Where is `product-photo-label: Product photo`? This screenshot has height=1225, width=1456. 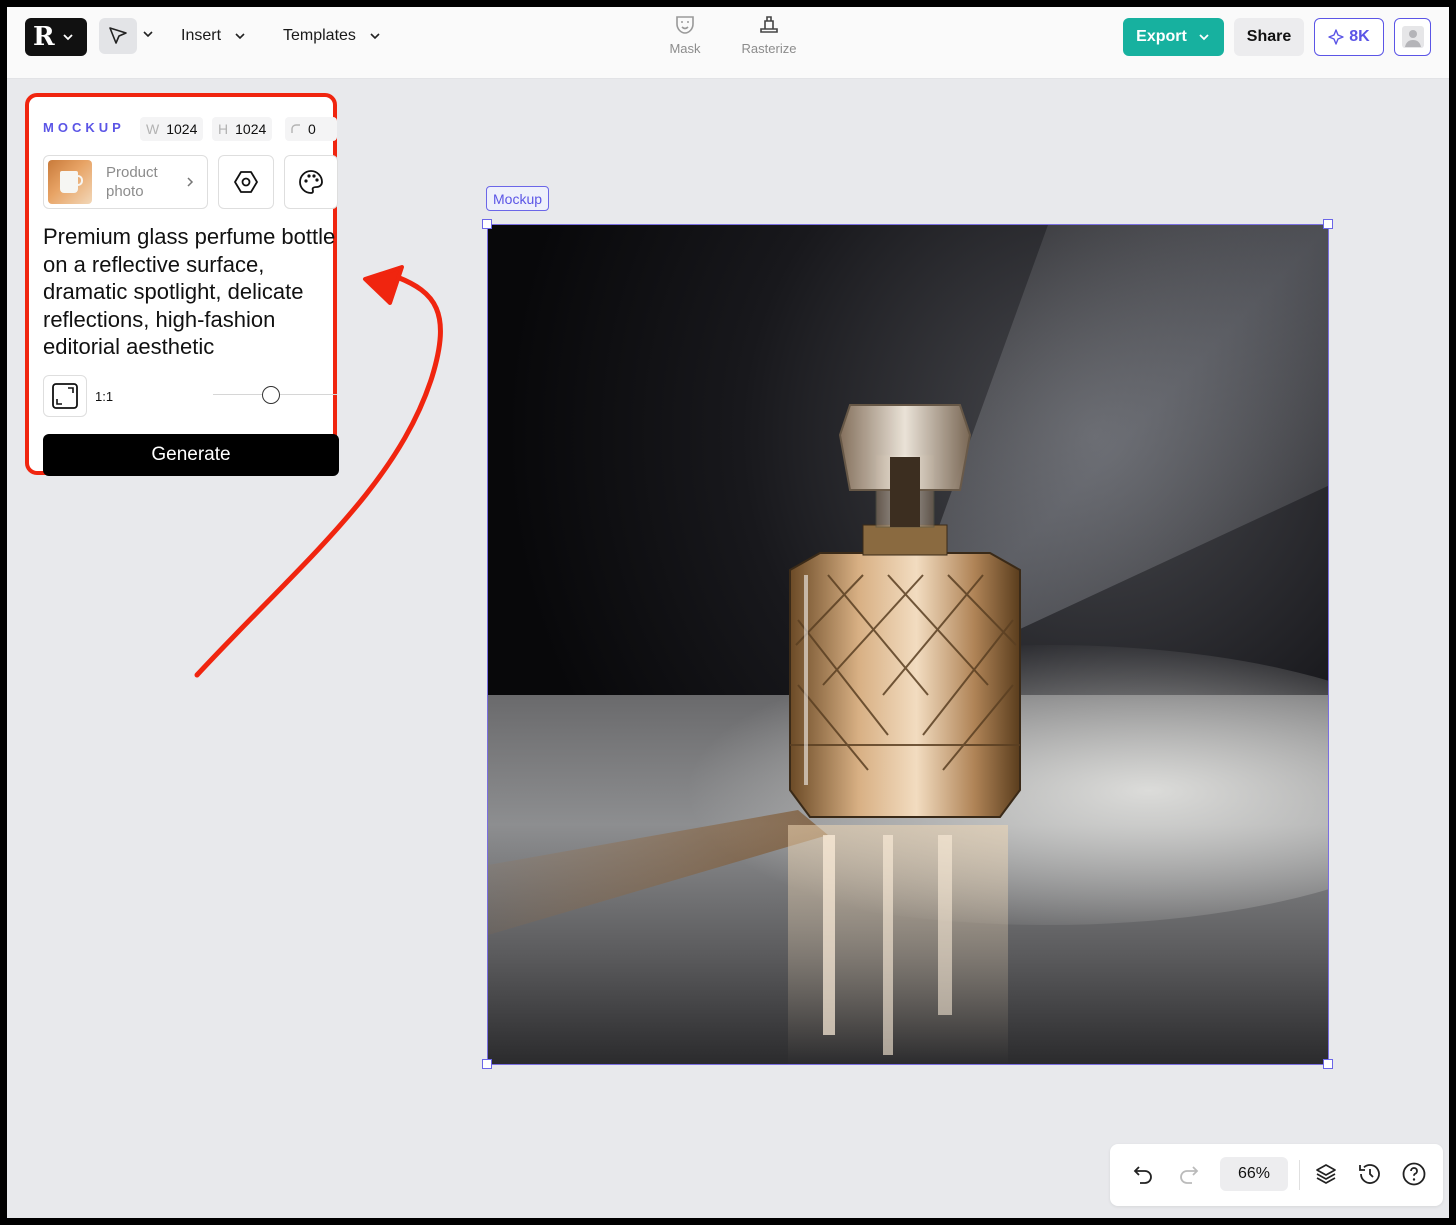 product-photo-label: Product photo is located at coordinates (132, 182).